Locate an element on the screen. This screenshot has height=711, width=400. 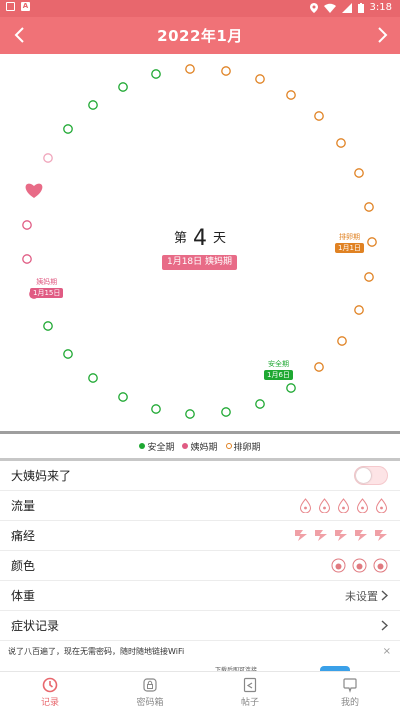
row-flow: 流量 is located at coordinates (200, 506).